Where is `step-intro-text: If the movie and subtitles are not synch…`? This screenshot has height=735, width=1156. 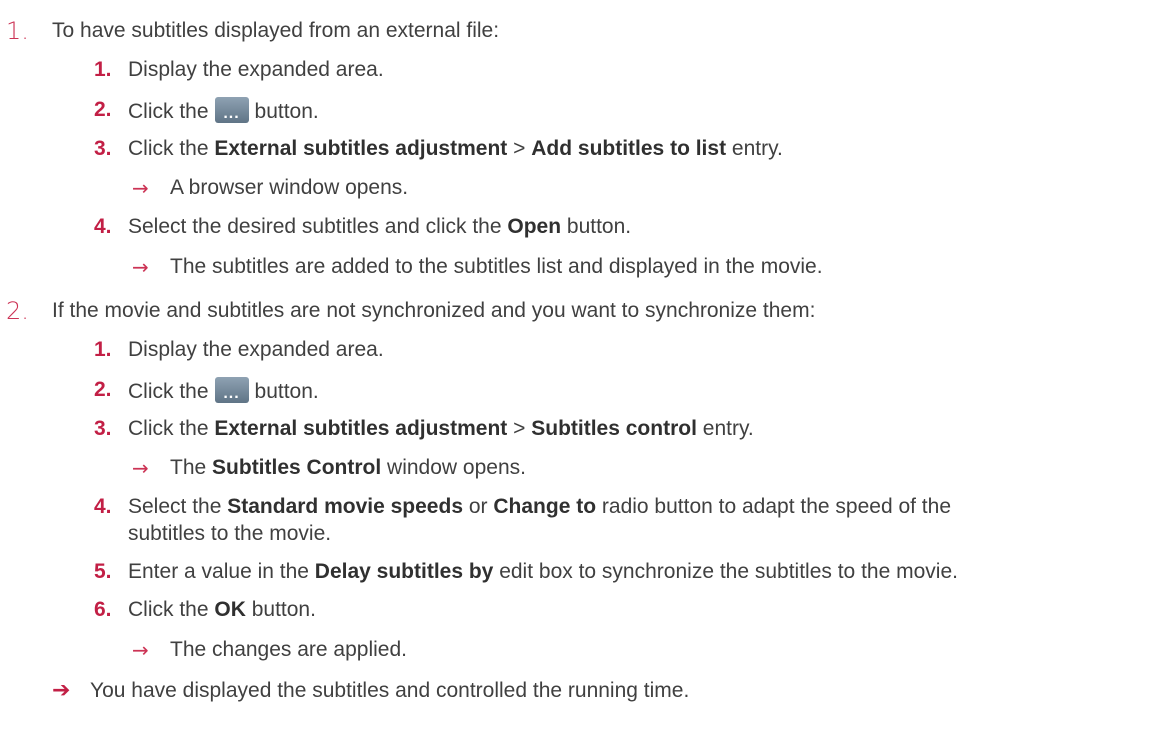
step-intro-text: If the movie and subtitles are not synch… is located at coordinates (434, 310).